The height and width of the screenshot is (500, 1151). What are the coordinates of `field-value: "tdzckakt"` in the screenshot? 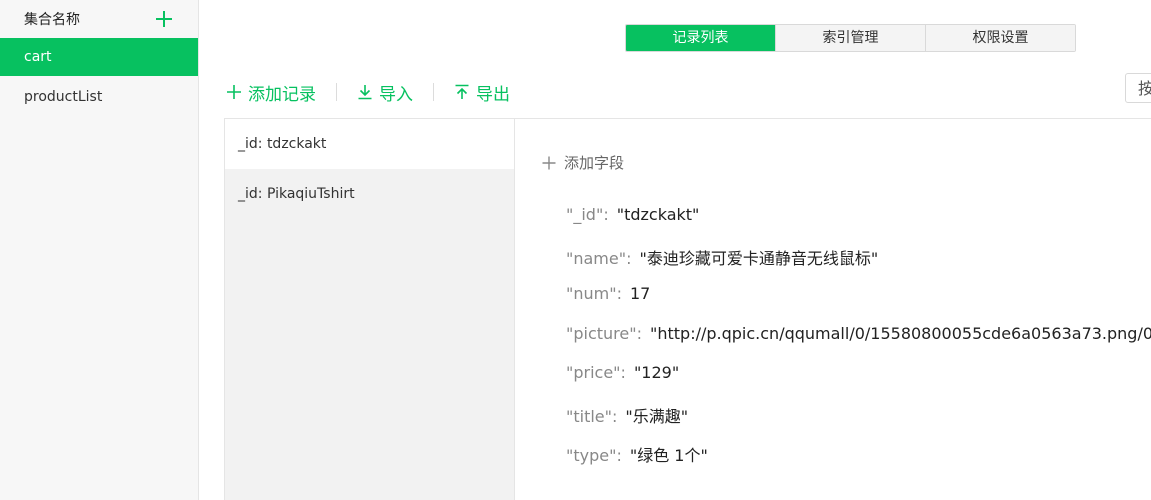 It's located at (658, 214).